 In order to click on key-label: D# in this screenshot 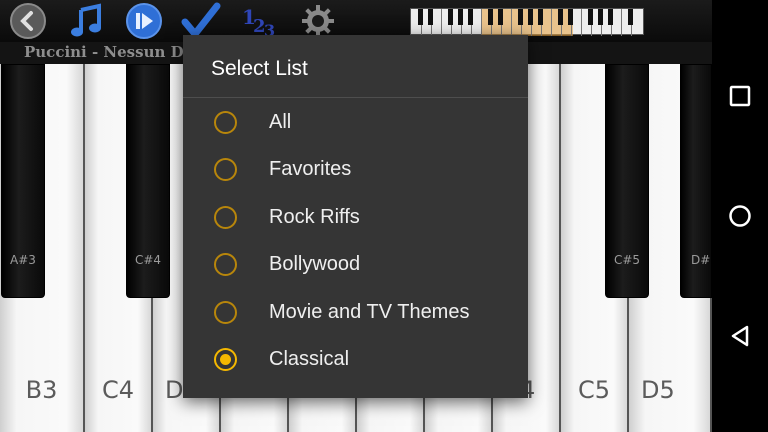, I will do `click(701, 260)`.